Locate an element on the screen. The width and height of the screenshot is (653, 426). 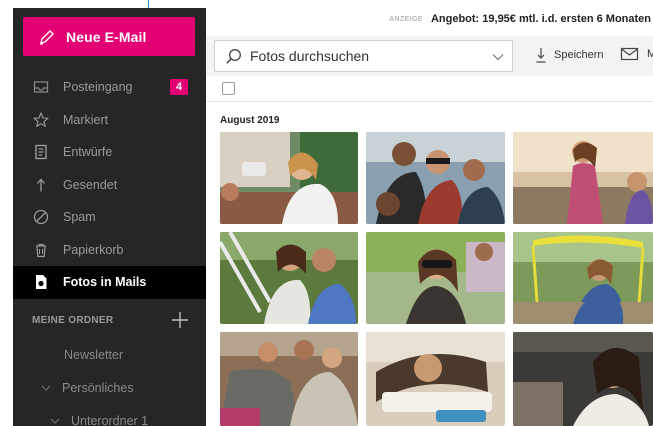
select-all-checkbox is located at coordinates (228, 88).